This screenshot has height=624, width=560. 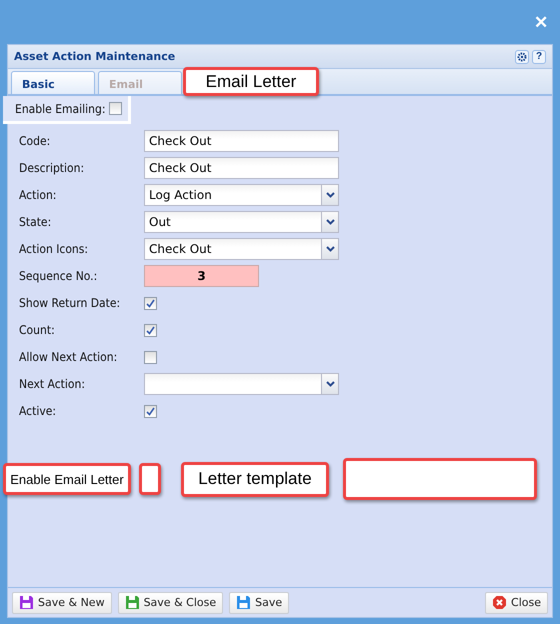 I want to click on save-button: Save & Close, so click(x=171, y=603).